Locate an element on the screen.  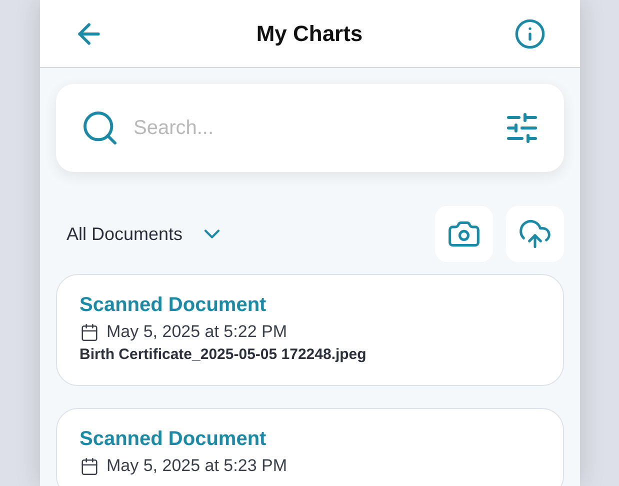
upload-button is located at coordinates (535, 234).